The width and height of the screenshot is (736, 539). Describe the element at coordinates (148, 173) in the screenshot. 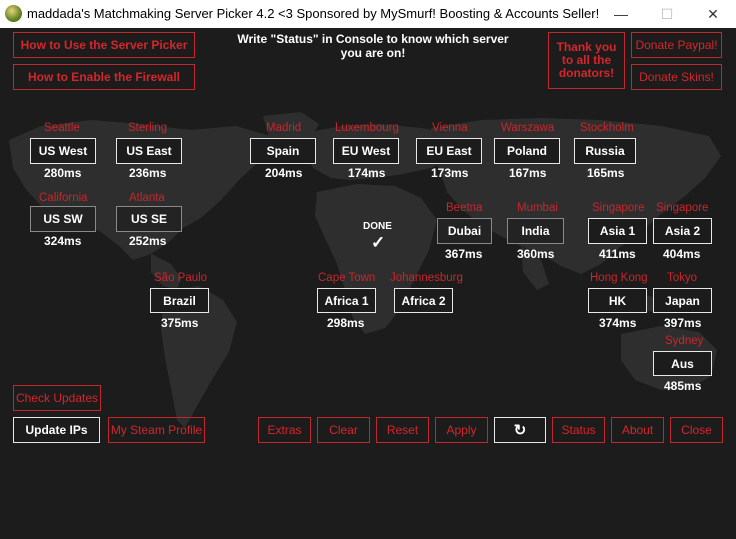

I see `ping-value: 236ms` at that location.